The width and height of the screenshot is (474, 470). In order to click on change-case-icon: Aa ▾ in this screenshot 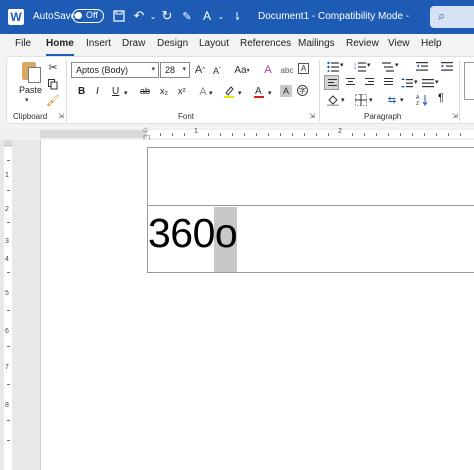, I will do `click(242, 70)`.